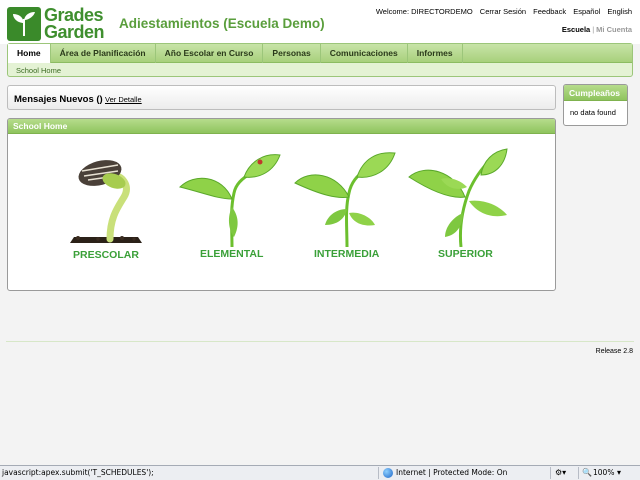 This screenshot has width=640, height=480. Describe the element at coordinates (576, 29) in the screenshot. I see `scope-school-link: Escuela` at that location.